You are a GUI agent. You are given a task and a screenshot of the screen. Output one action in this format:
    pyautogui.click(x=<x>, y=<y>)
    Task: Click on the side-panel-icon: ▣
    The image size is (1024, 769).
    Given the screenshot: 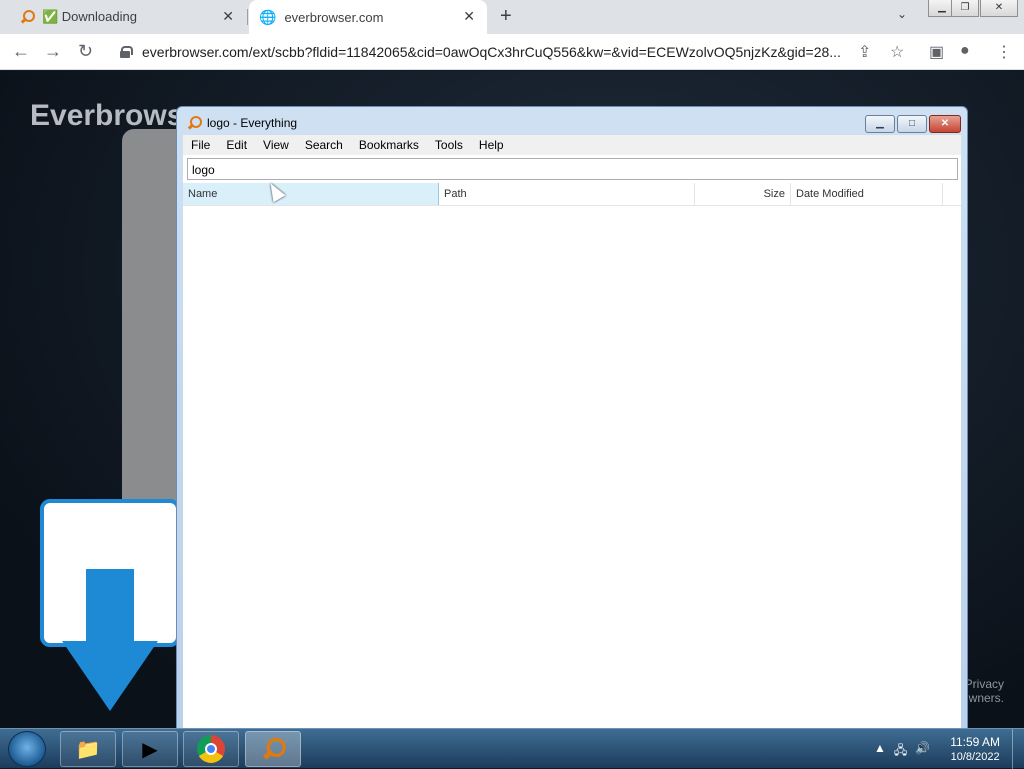 What is the action you would take?
    pyautogui.click(x=936, y=52)
    